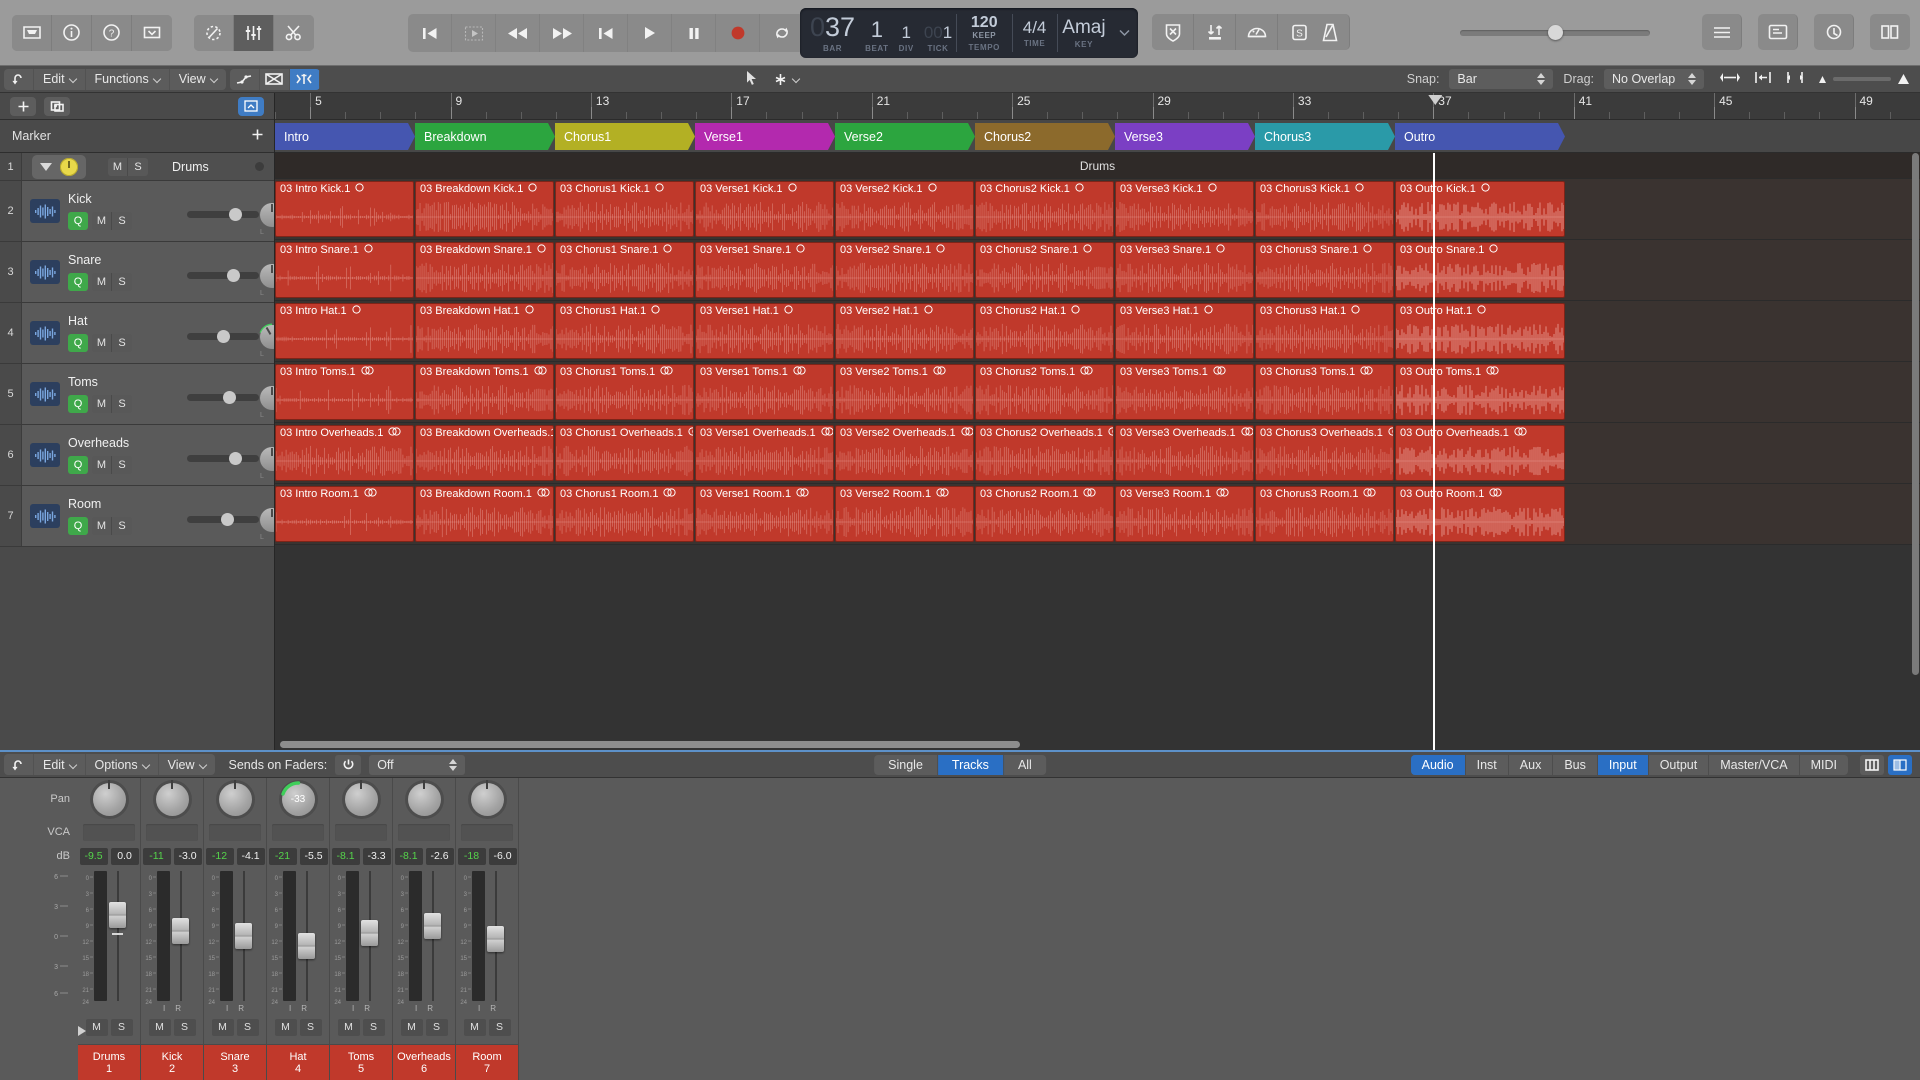  Describe the element at coordinates (1480, 453) in the screenshot. I see `region: 03 Outro Overheads.1` at that location.